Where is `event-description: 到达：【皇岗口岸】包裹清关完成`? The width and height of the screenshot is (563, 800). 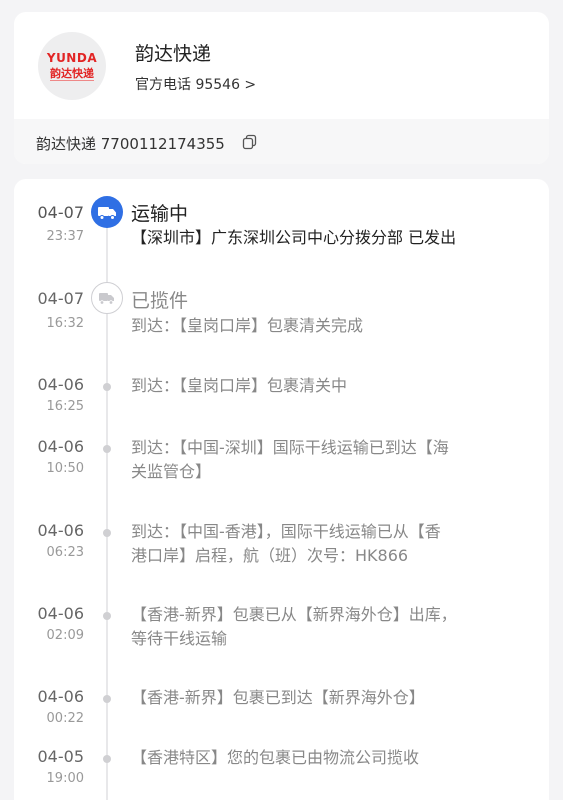 event-description: 到达：【皇岗口岸】包裹清关完成 is located at coordinates (247, 325).